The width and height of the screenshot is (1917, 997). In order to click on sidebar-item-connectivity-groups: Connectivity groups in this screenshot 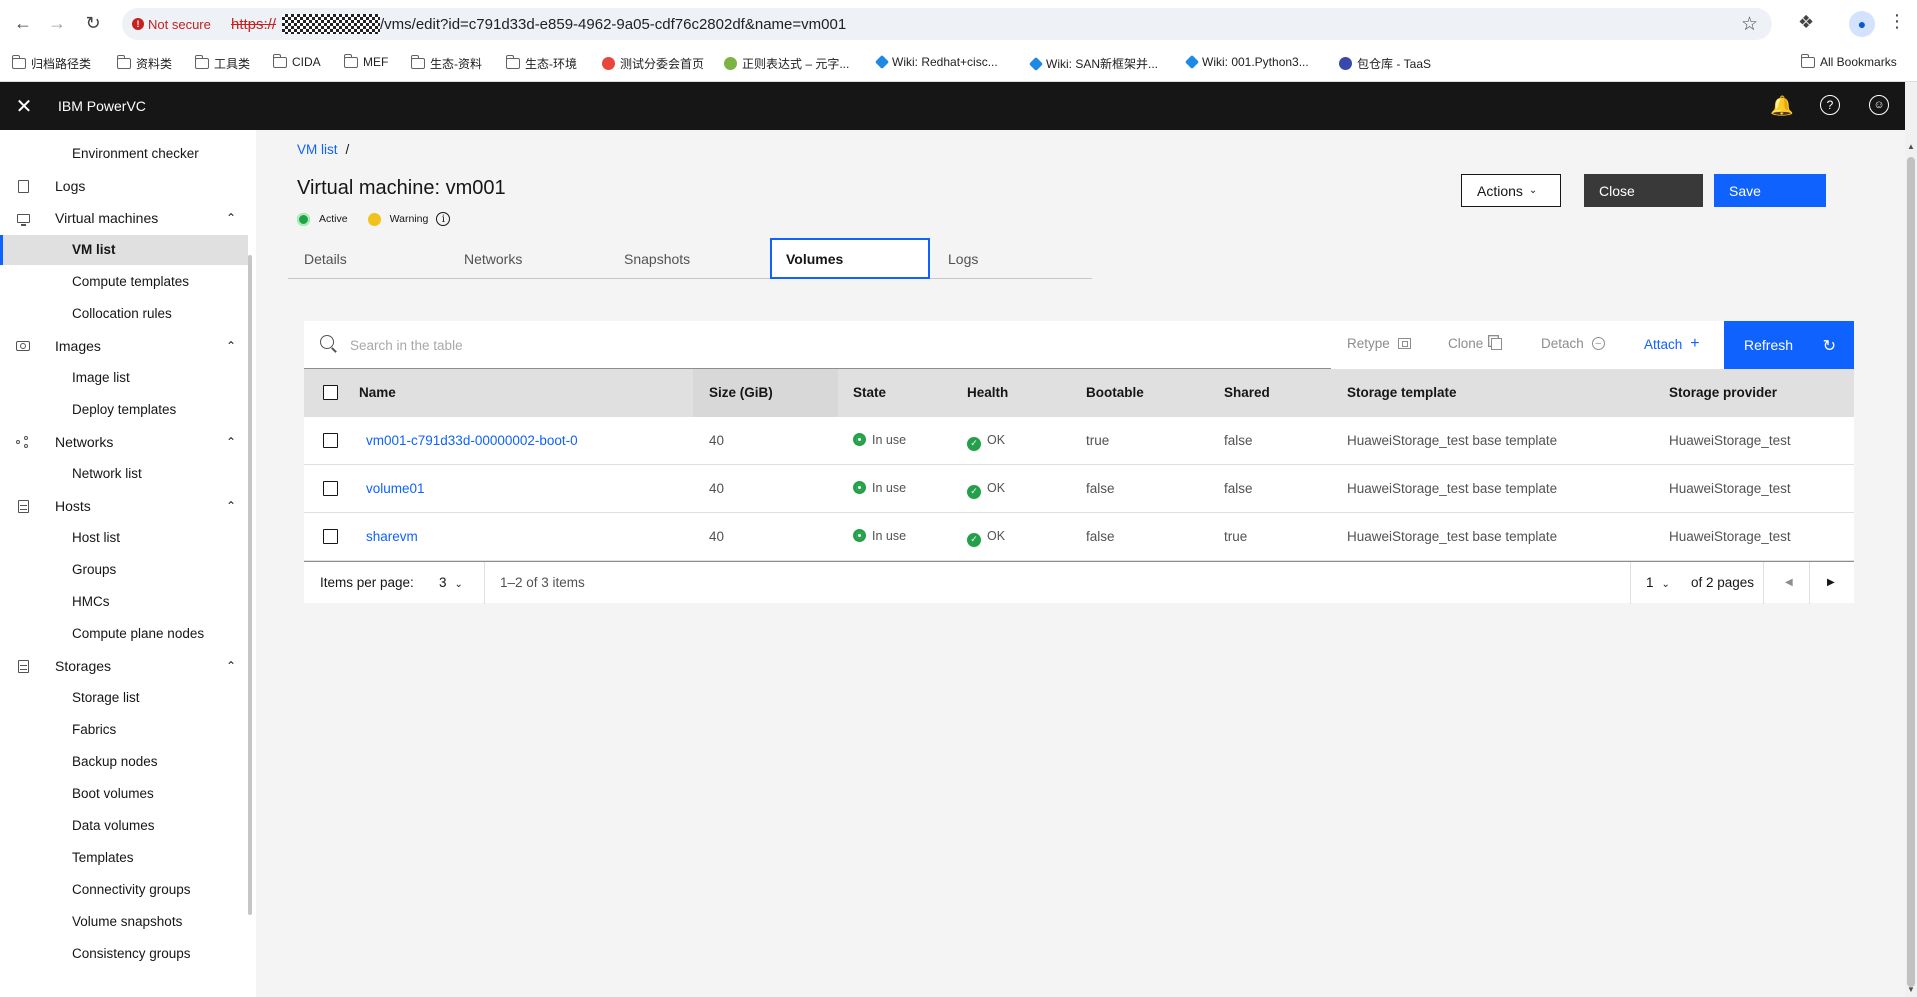, I will do `click(124, 890)`.